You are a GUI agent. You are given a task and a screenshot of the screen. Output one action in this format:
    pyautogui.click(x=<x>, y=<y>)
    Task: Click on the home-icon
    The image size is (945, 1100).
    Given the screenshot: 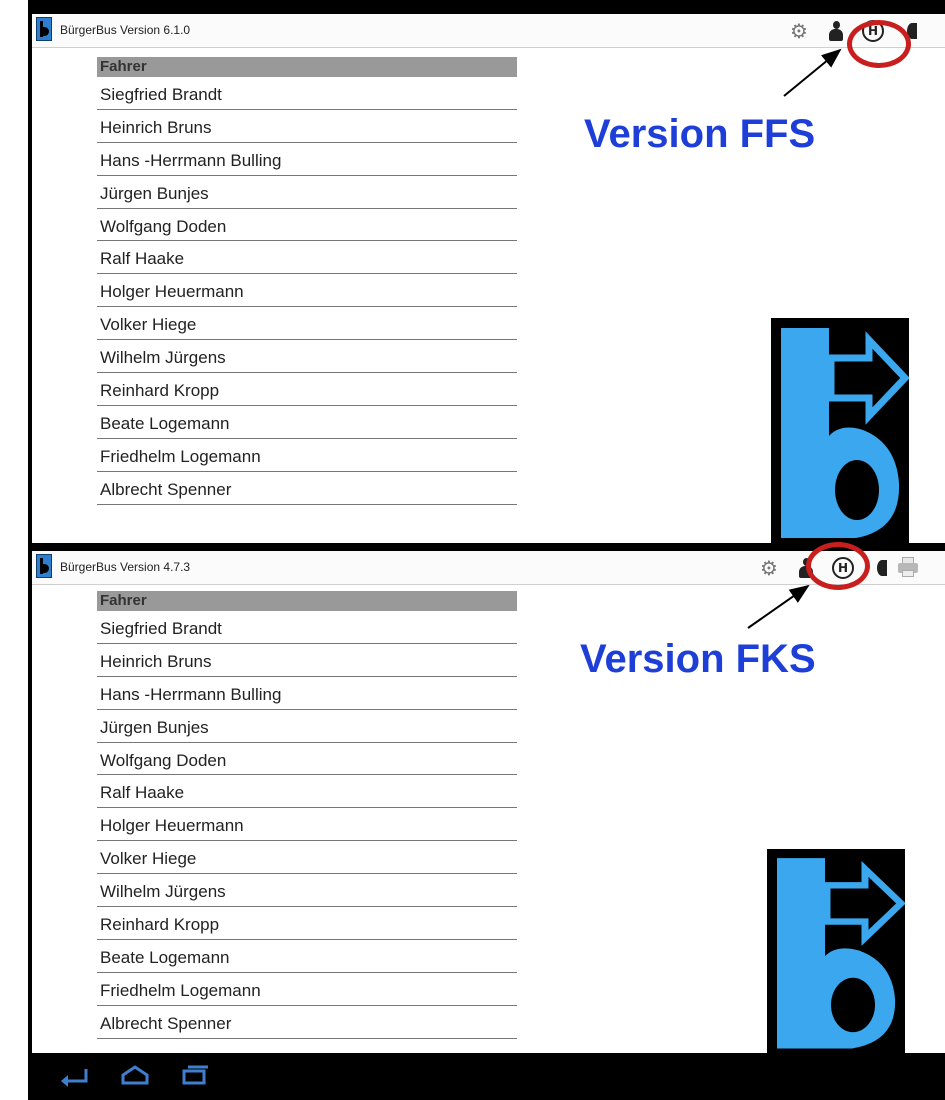 What is the action you would take?
    pyautogui.click(x=135, y=1076)
    